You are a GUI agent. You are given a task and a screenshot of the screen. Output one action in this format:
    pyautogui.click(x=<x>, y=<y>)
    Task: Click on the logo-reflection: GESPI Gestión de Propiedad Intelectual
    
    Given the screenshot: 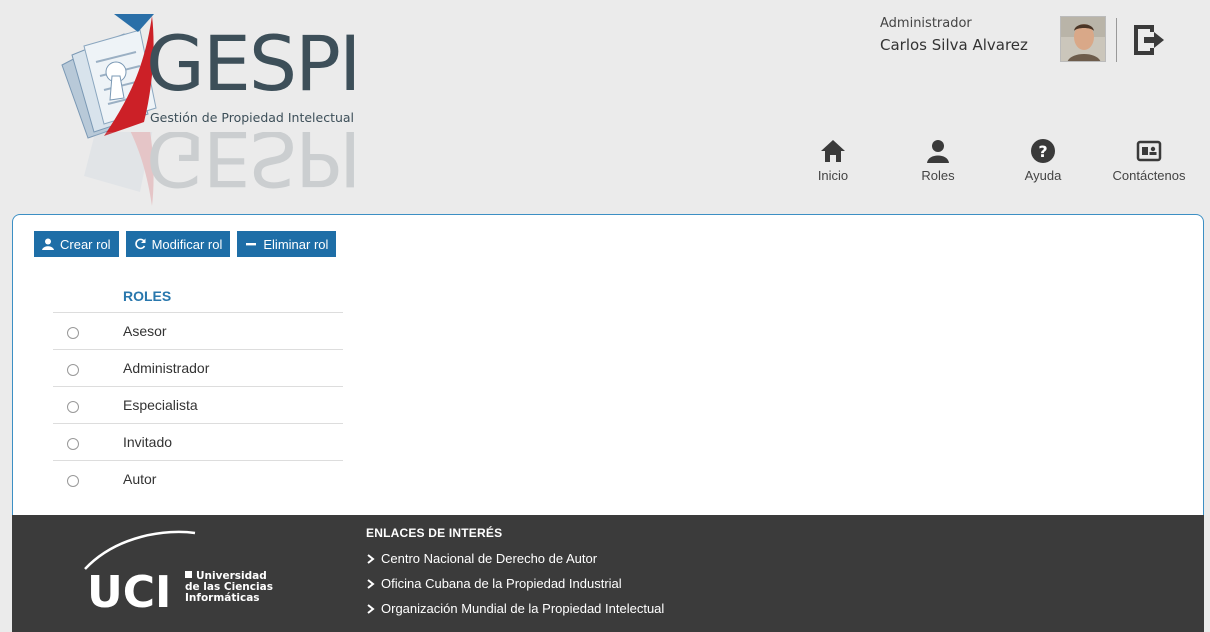 What is the action you would take?
    pyautogui.click(x=218, y=172)
    